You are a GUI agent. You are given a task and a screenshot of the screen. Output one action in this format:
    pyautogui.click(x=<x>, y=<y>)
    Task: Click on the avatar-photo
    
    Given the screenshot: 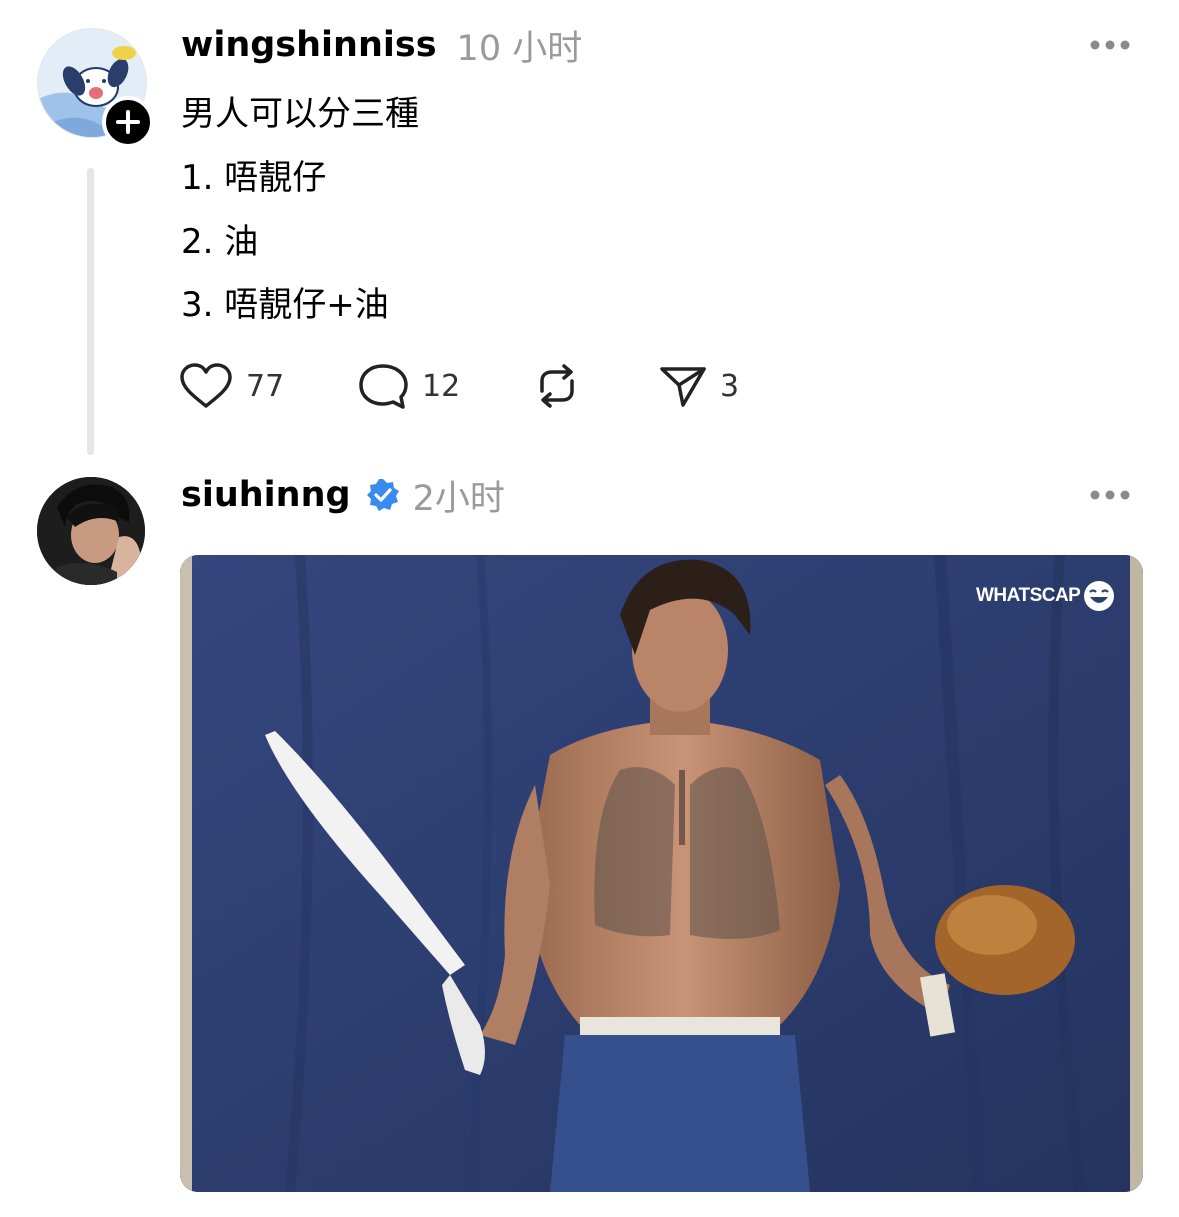 What is the action you would take?
    pyautogui.click(x=91, y=531)
    